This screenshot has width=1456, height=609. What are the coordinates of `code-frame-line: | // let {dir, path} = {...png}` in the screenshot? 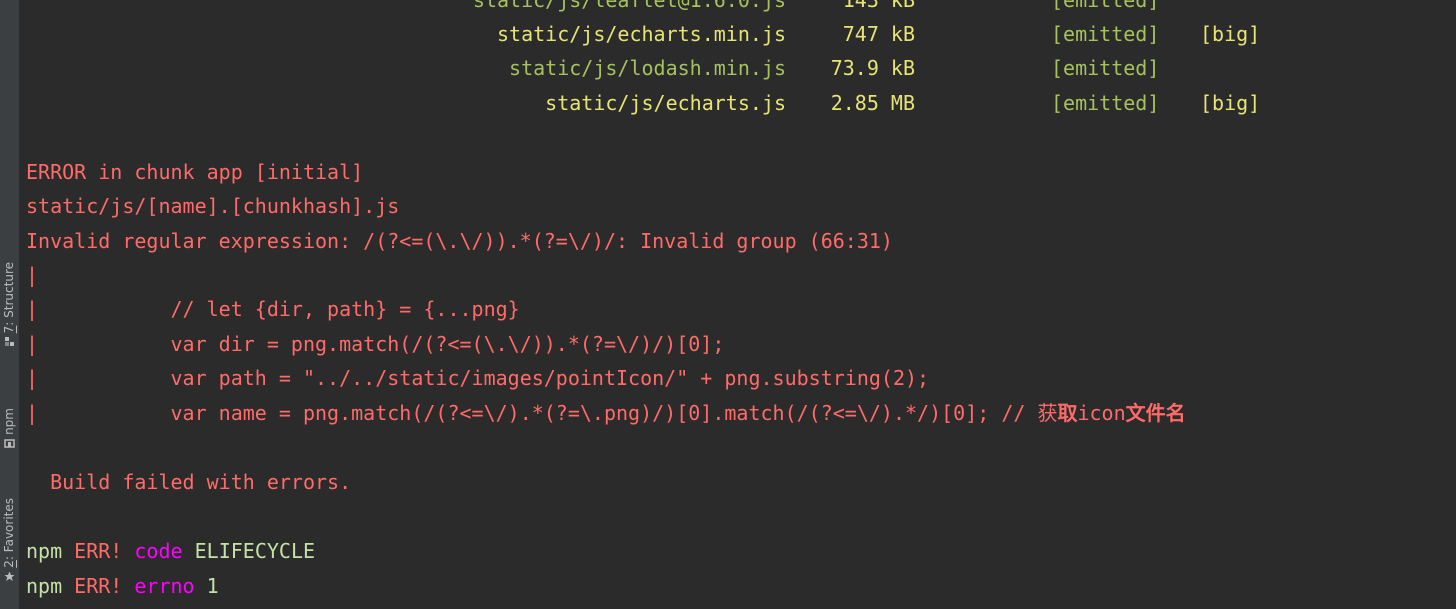 It's located at (273, 309).